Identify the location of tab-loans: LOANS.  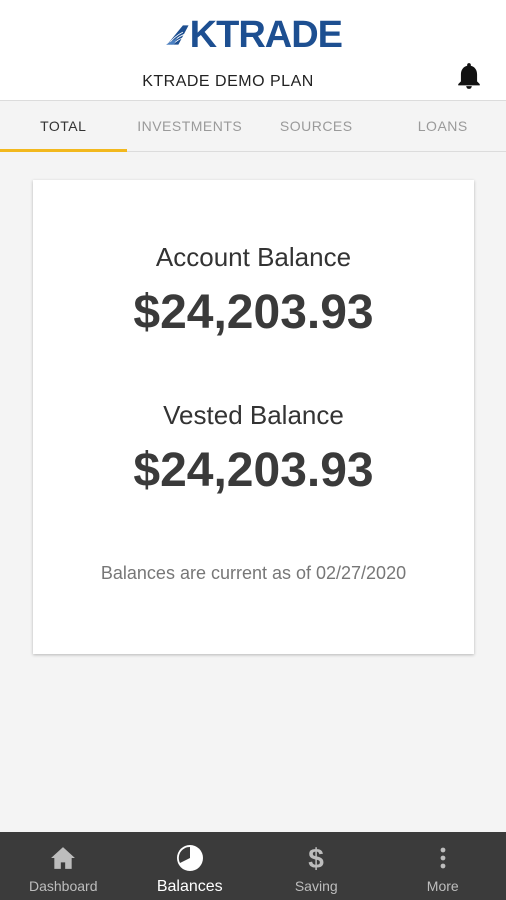
(443, 126).